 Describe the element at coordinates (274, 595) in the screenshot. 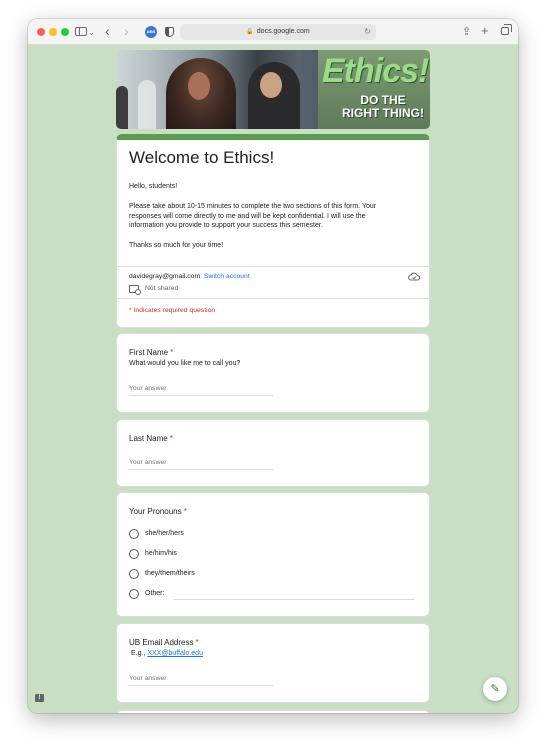

I see `radio-option-other: Other:` at that location.